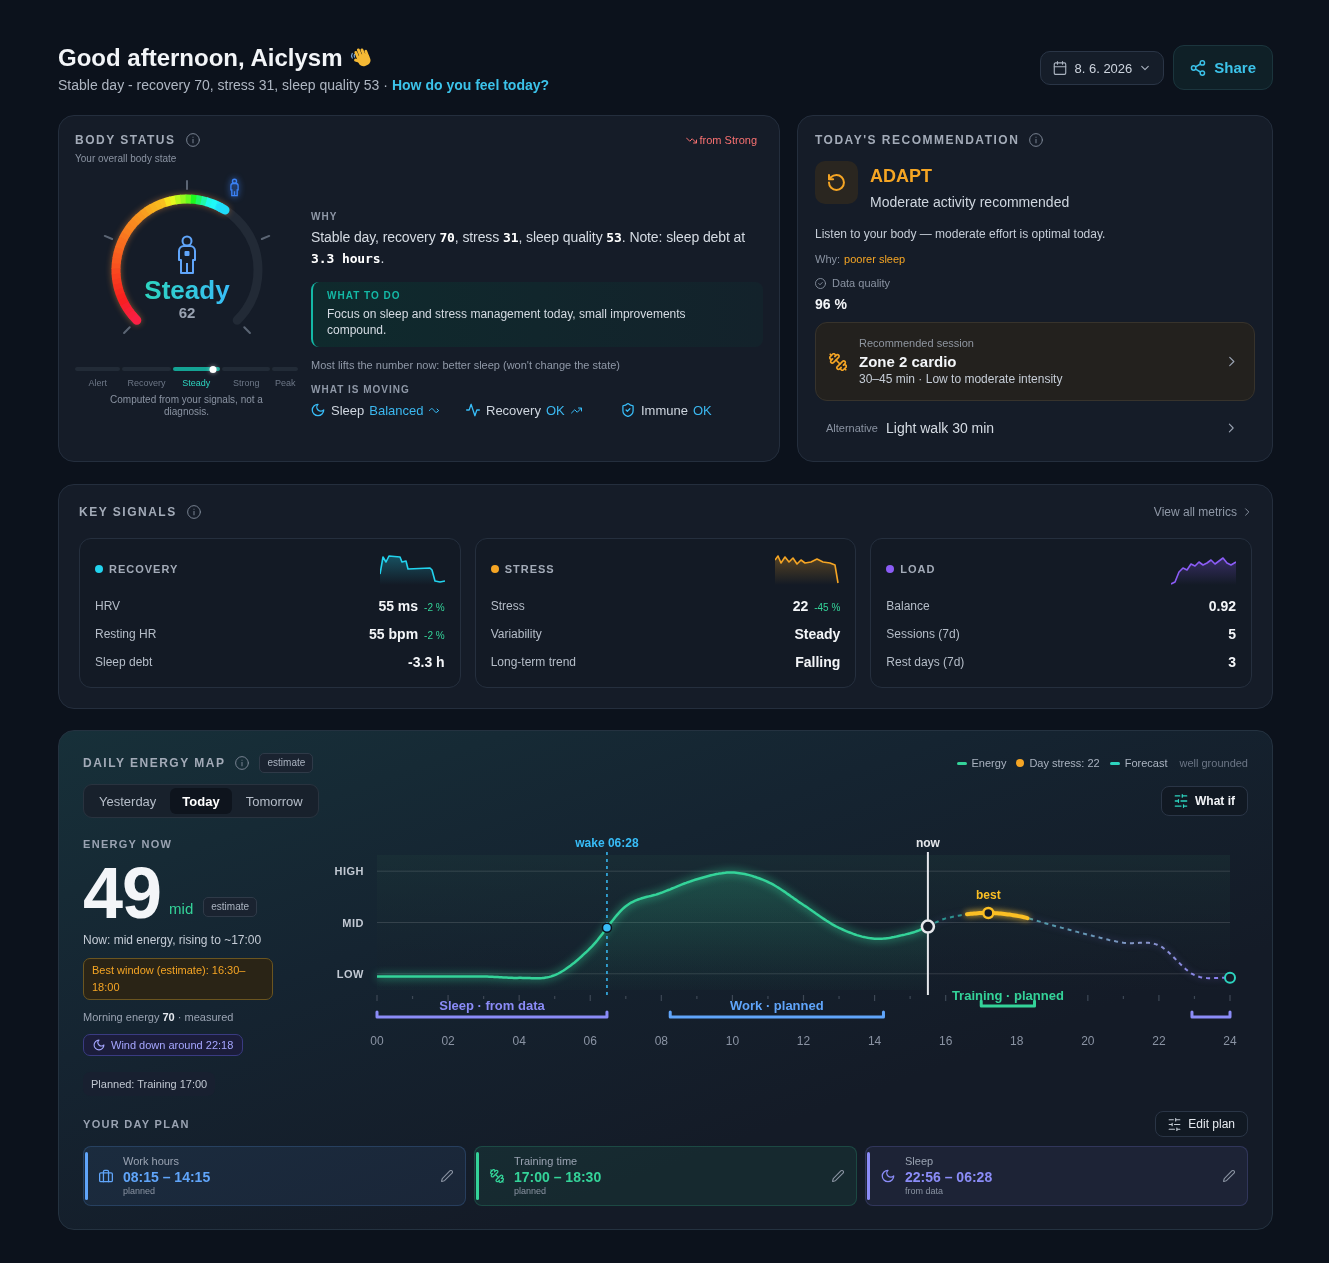 The width and height of the screenshot is (1329, 1263). I want to click on metric-value: Falling, so click(818, 662).